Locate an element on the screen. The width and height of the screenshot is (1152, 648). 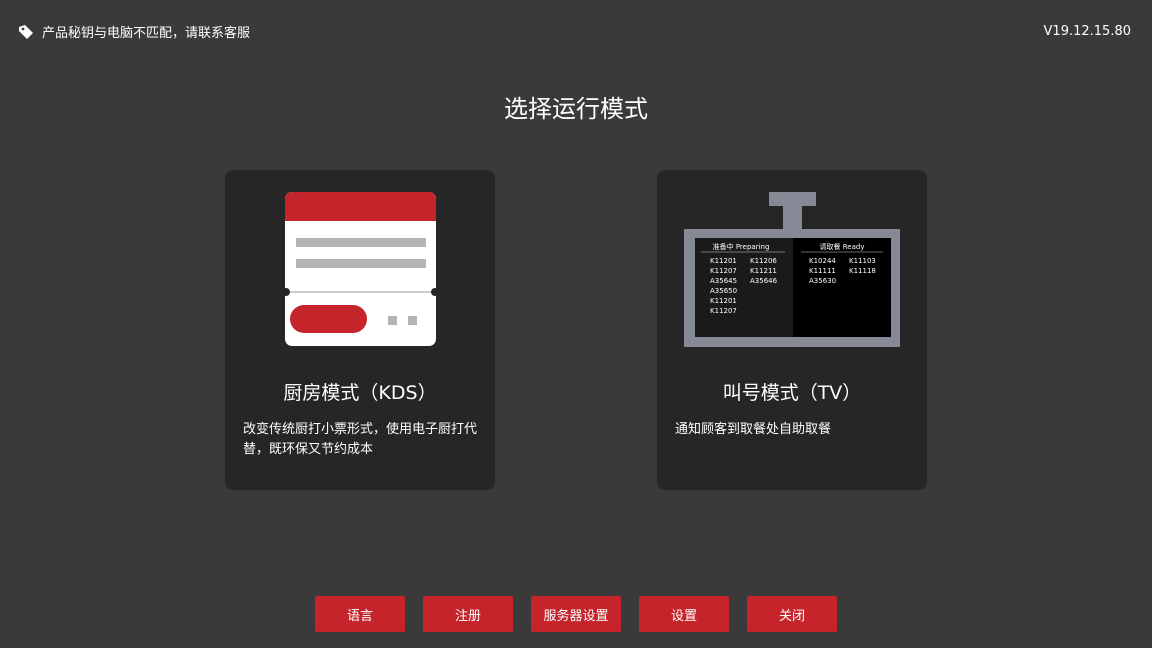
language-button: 语言 is located at coordinates (360, 614).